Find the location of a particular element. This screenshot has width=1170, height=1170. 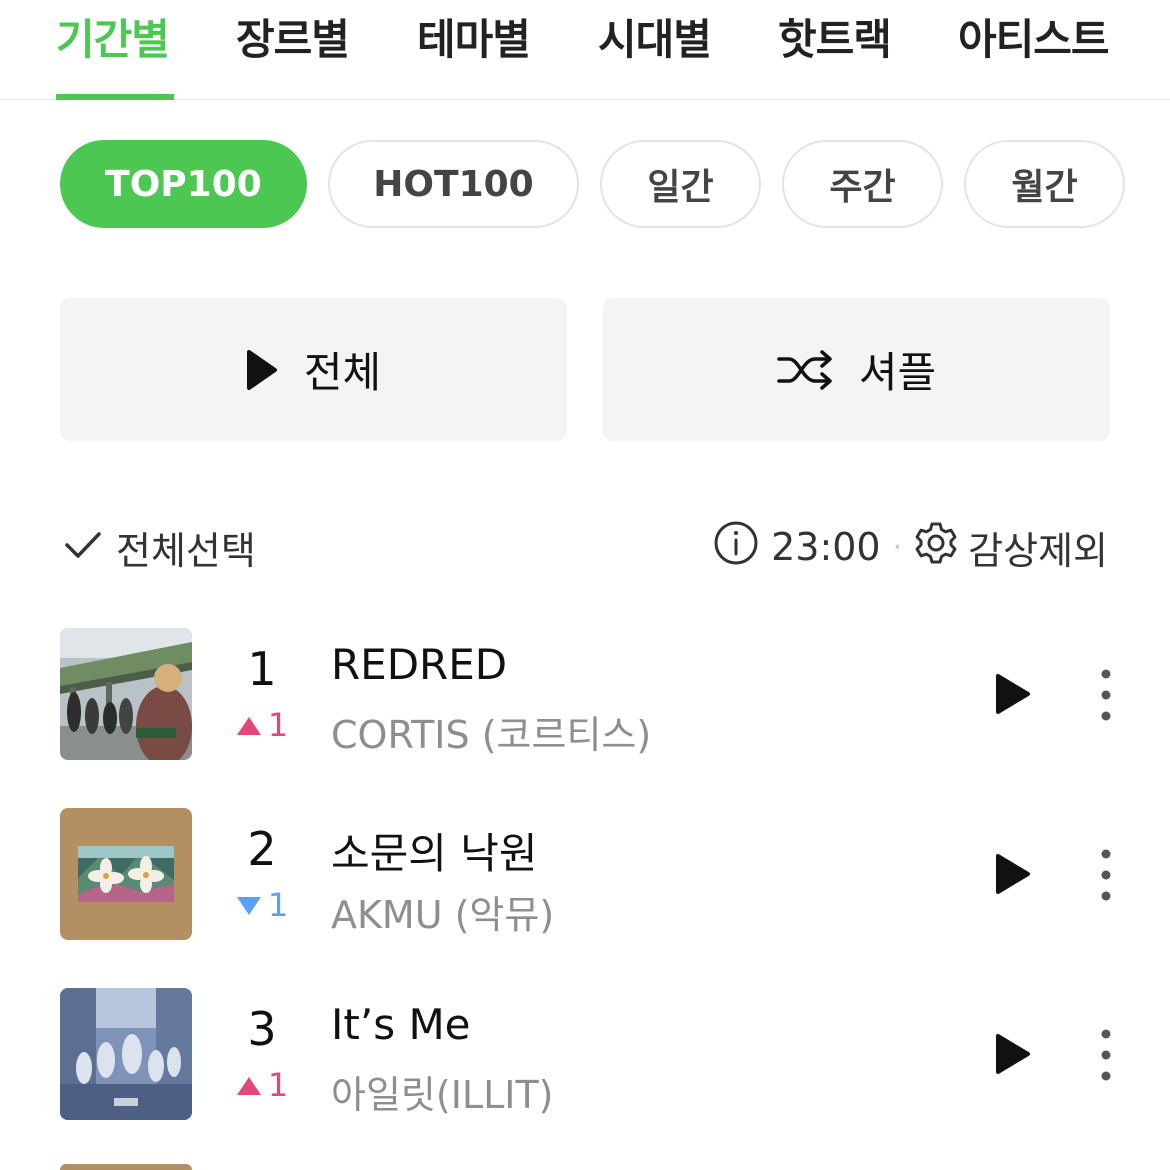

chip-top100: TOP100 is located at coordinates (183, 184).